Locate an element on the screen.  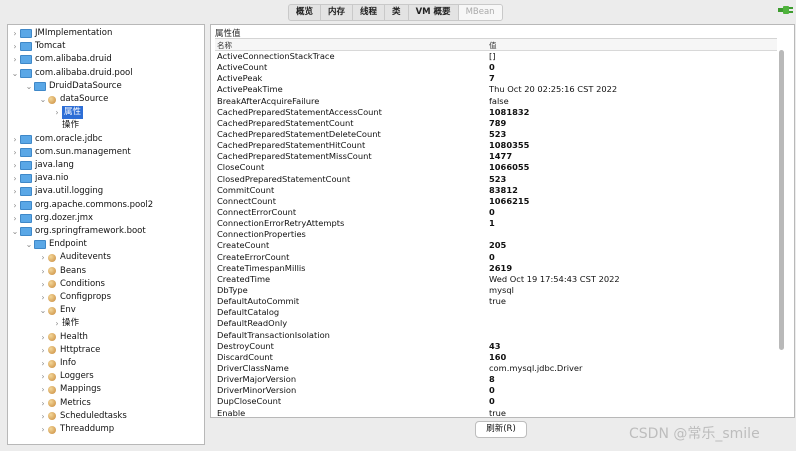
tree-node: › Info is located at coordinates (57, 363).